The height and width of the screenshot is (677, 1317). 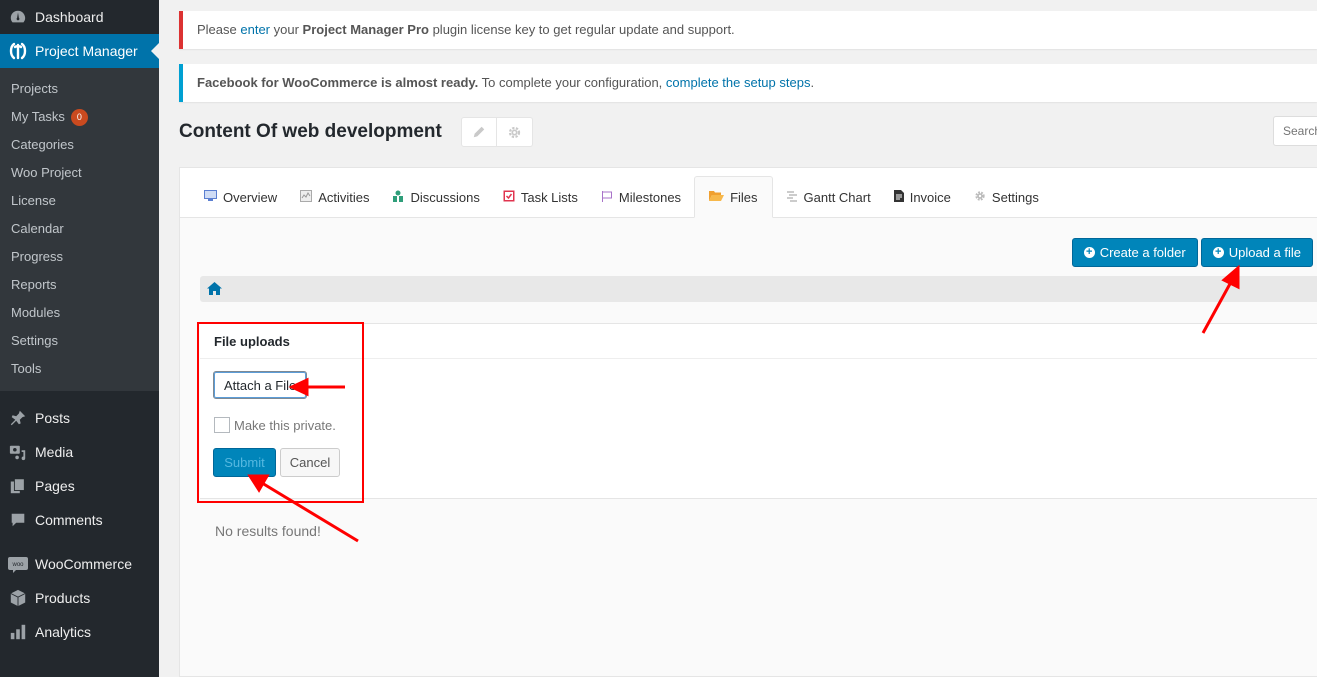 What do you see at coordinates (18, 418) in the screenshot?
I see `pin-icon` at bounding box center [18, 418].